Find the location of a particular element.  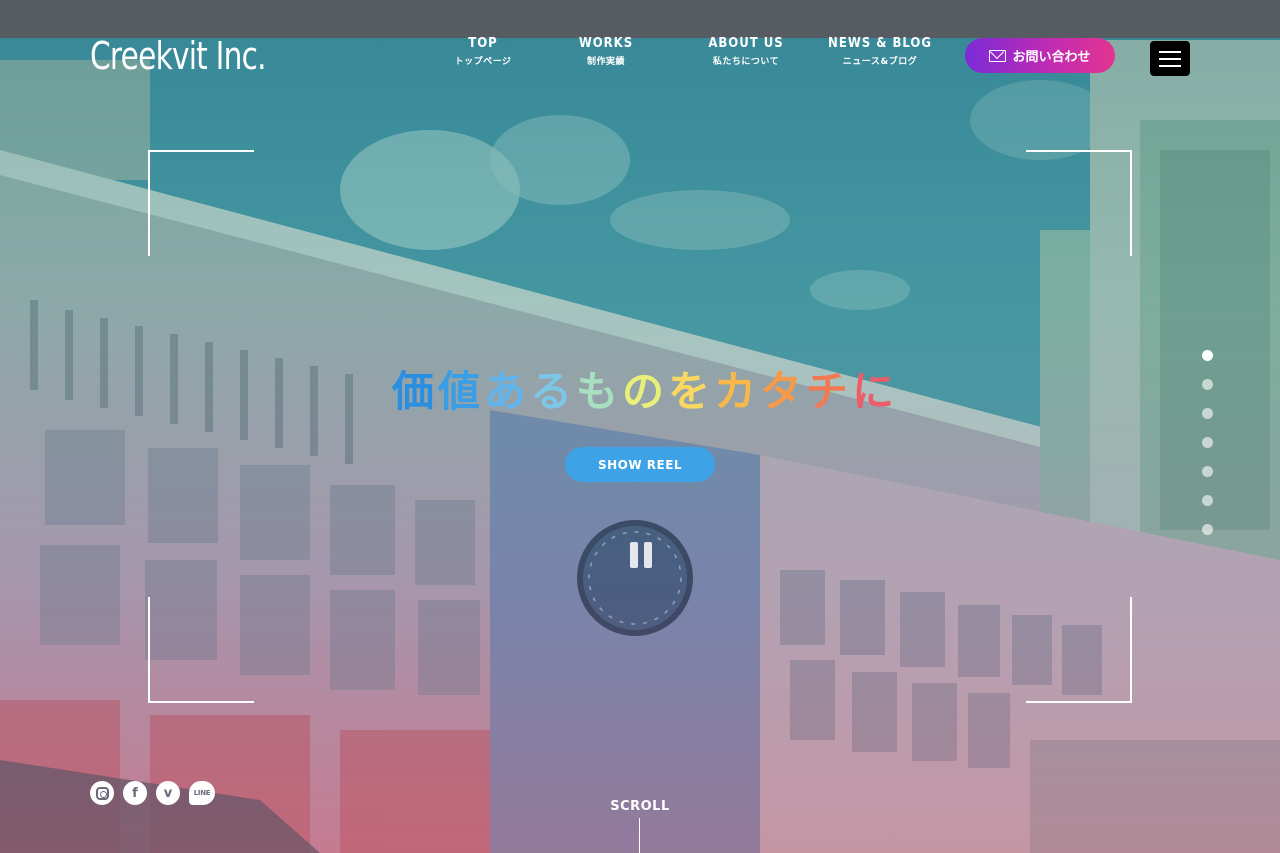

headline-char: あ is located at coordinates (506, 391).